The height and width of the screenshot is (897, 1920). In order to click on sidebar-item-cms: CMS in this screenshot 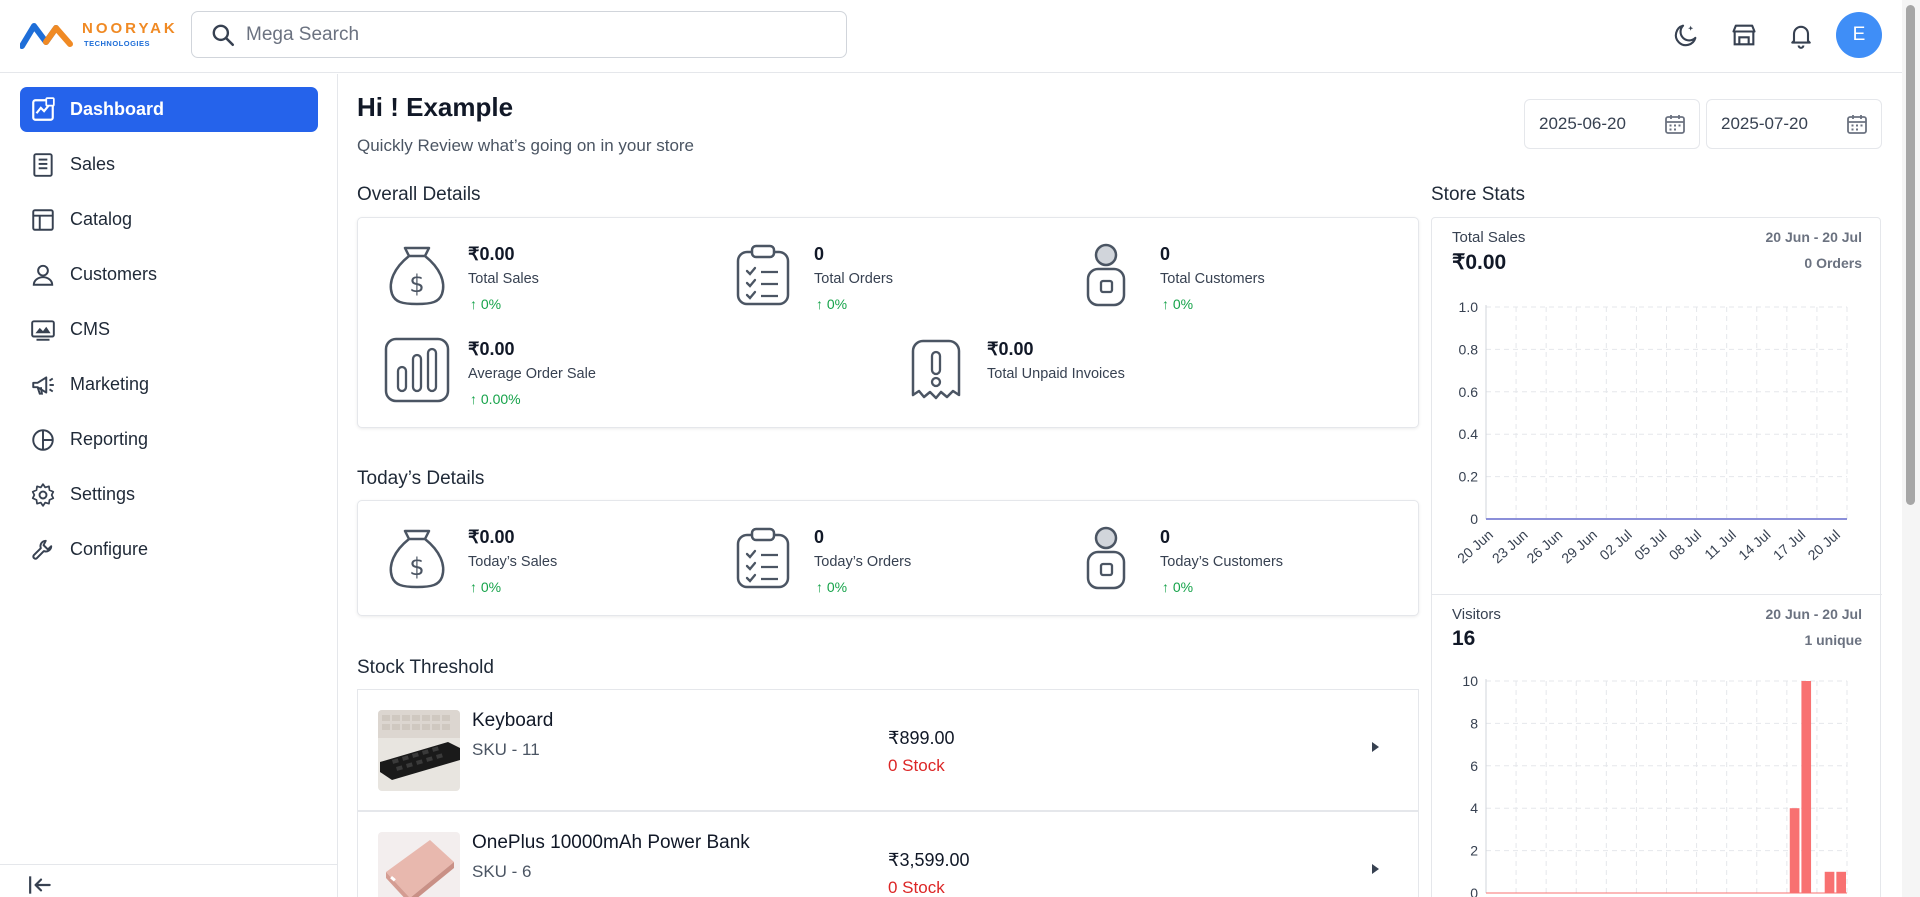, I will do `click(169, 329)`.